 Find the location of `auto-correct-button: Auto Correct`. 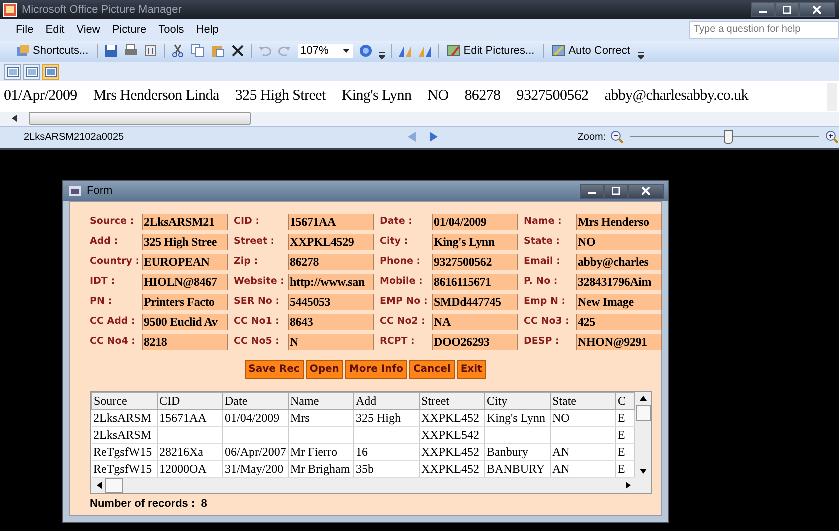

auto-correct-button: Auto Correct is located at coordinates (591, 51).